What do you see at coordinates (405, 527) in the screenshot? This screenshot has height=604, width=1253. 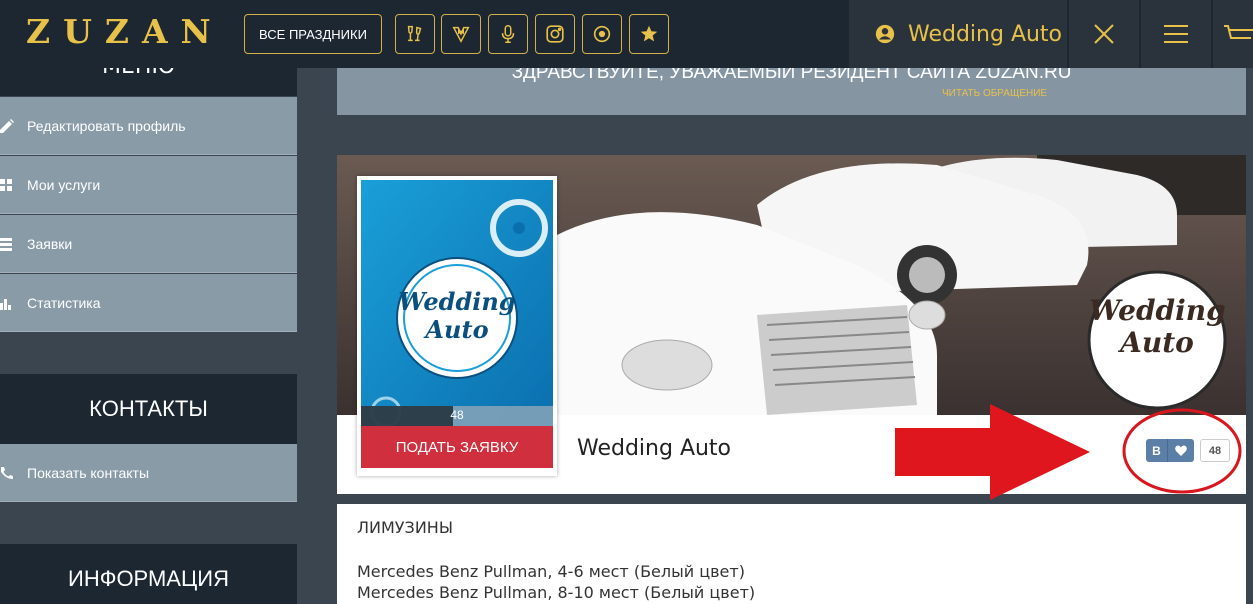 I see `description-heading: ЛИМУЗИНЫ` at bounding box center [405, 527].